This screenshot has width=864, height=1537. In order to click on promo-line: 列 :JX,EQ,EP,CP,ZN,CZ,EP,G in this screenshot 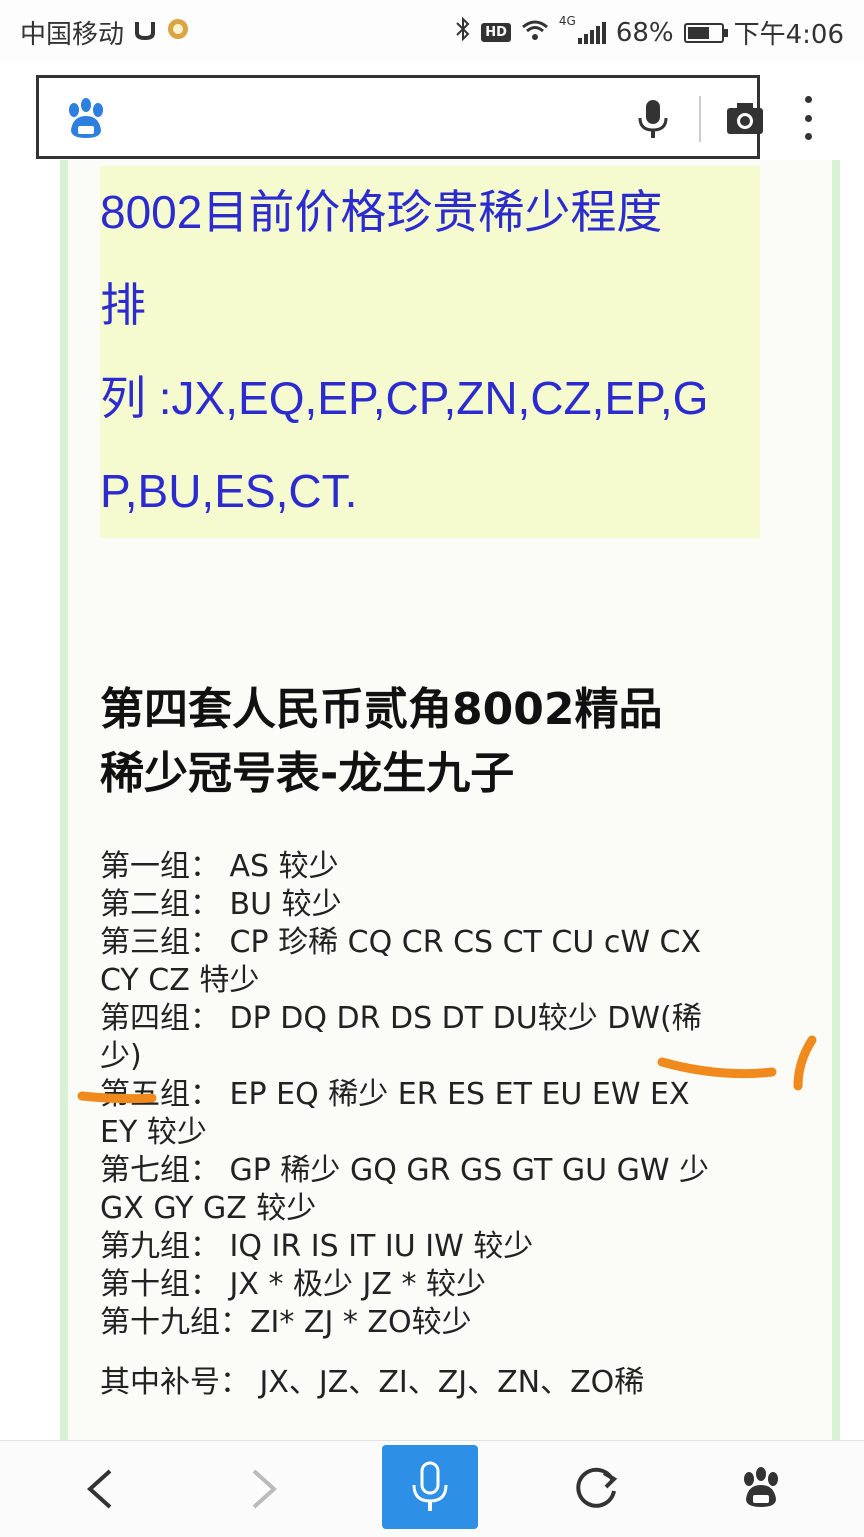, I will do `click(404, 398)`.